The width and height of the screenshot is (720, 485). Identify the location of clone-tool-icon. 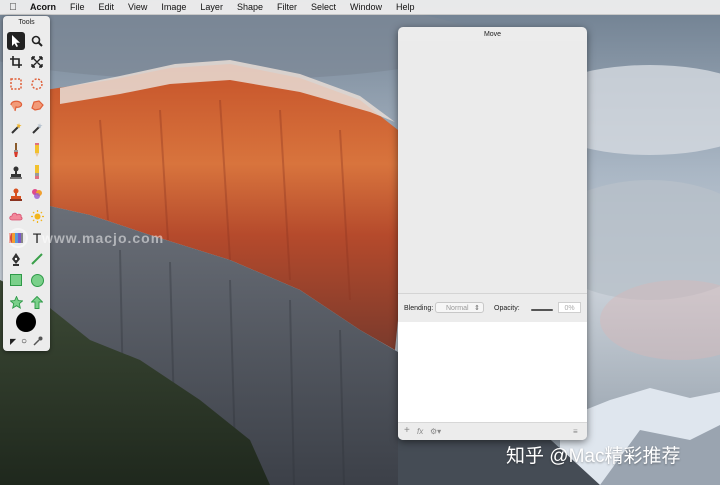
(16, 194).